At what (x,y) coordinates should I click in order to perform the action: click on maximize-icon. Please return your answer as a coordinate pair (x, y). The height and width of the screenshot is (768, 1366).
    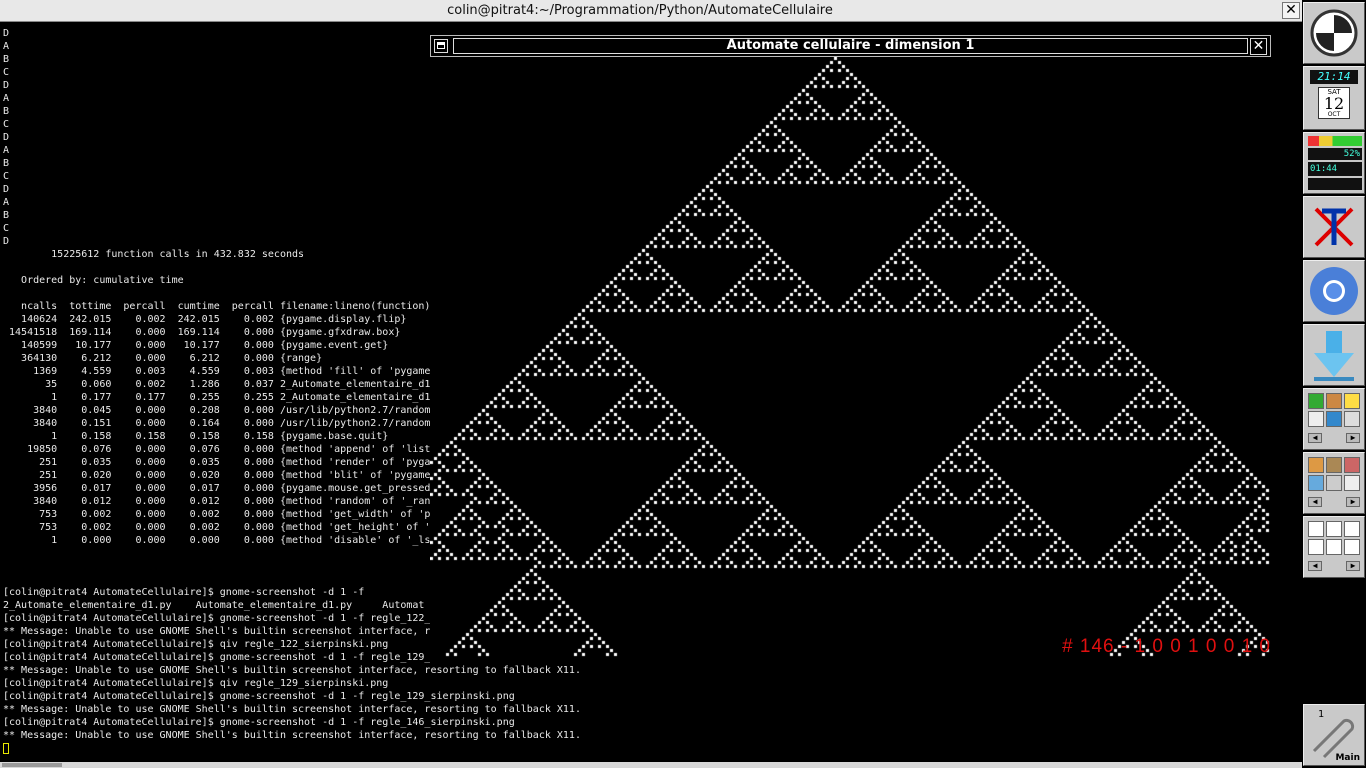
    Looking at the image, I should click on (441, 46).